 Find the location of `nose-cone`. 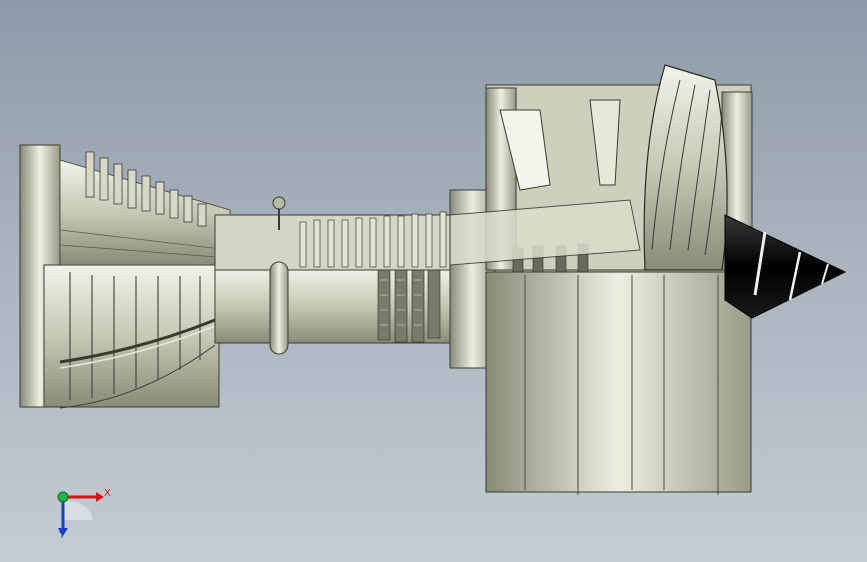

nose-cone is located at coordinates (785, 266).